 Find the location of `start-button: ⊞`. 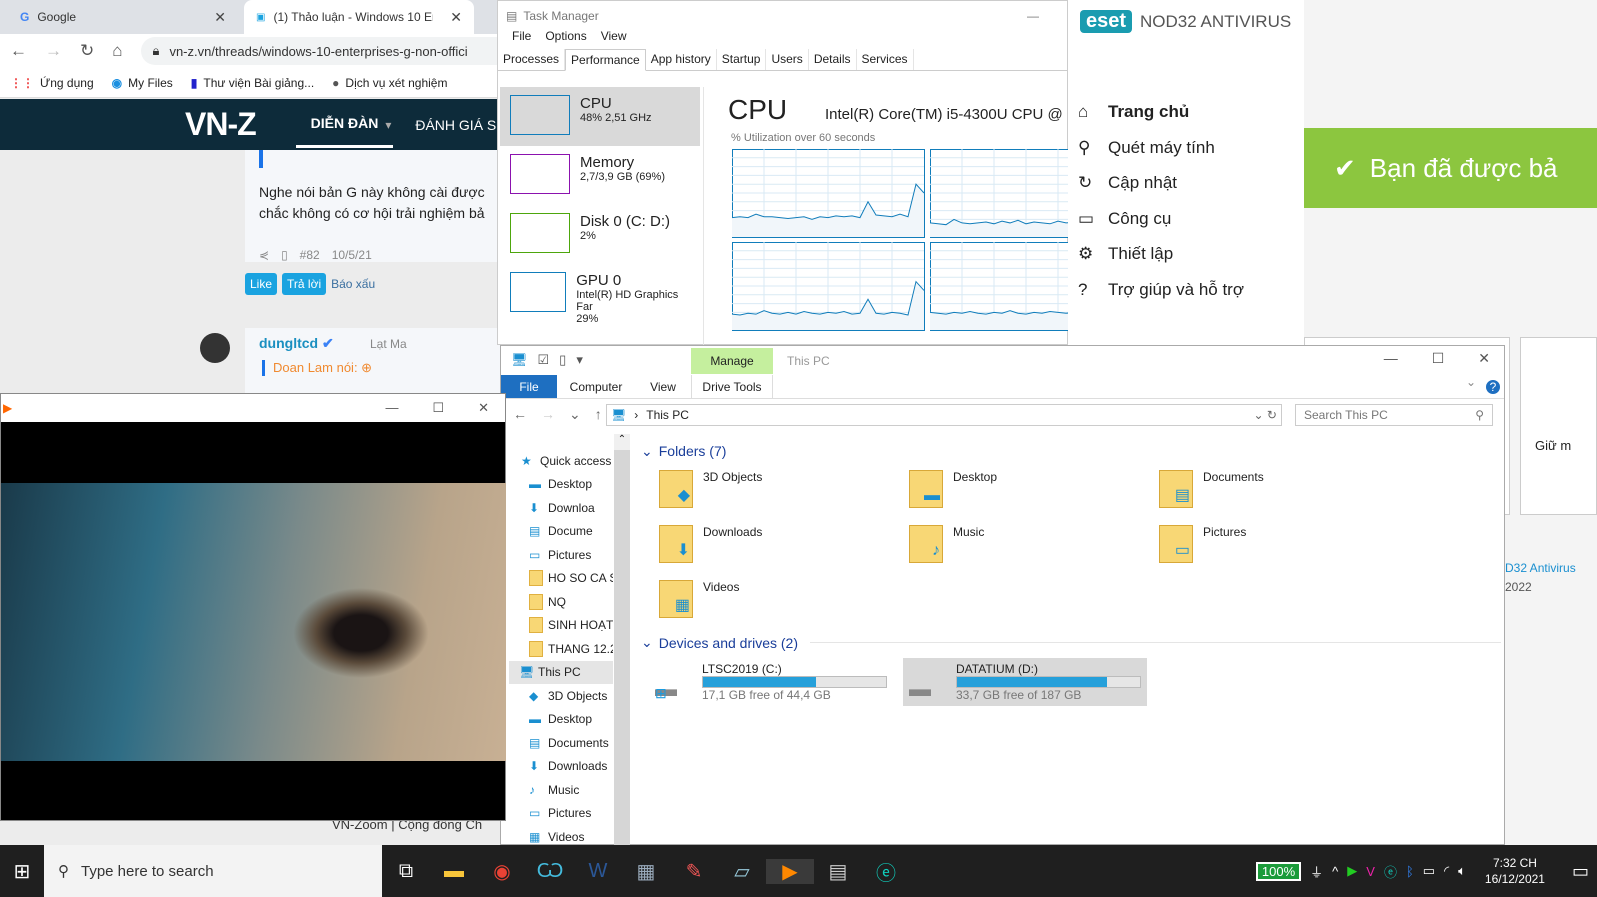

start-button: ⊞ is located at coordinates (22, 871).